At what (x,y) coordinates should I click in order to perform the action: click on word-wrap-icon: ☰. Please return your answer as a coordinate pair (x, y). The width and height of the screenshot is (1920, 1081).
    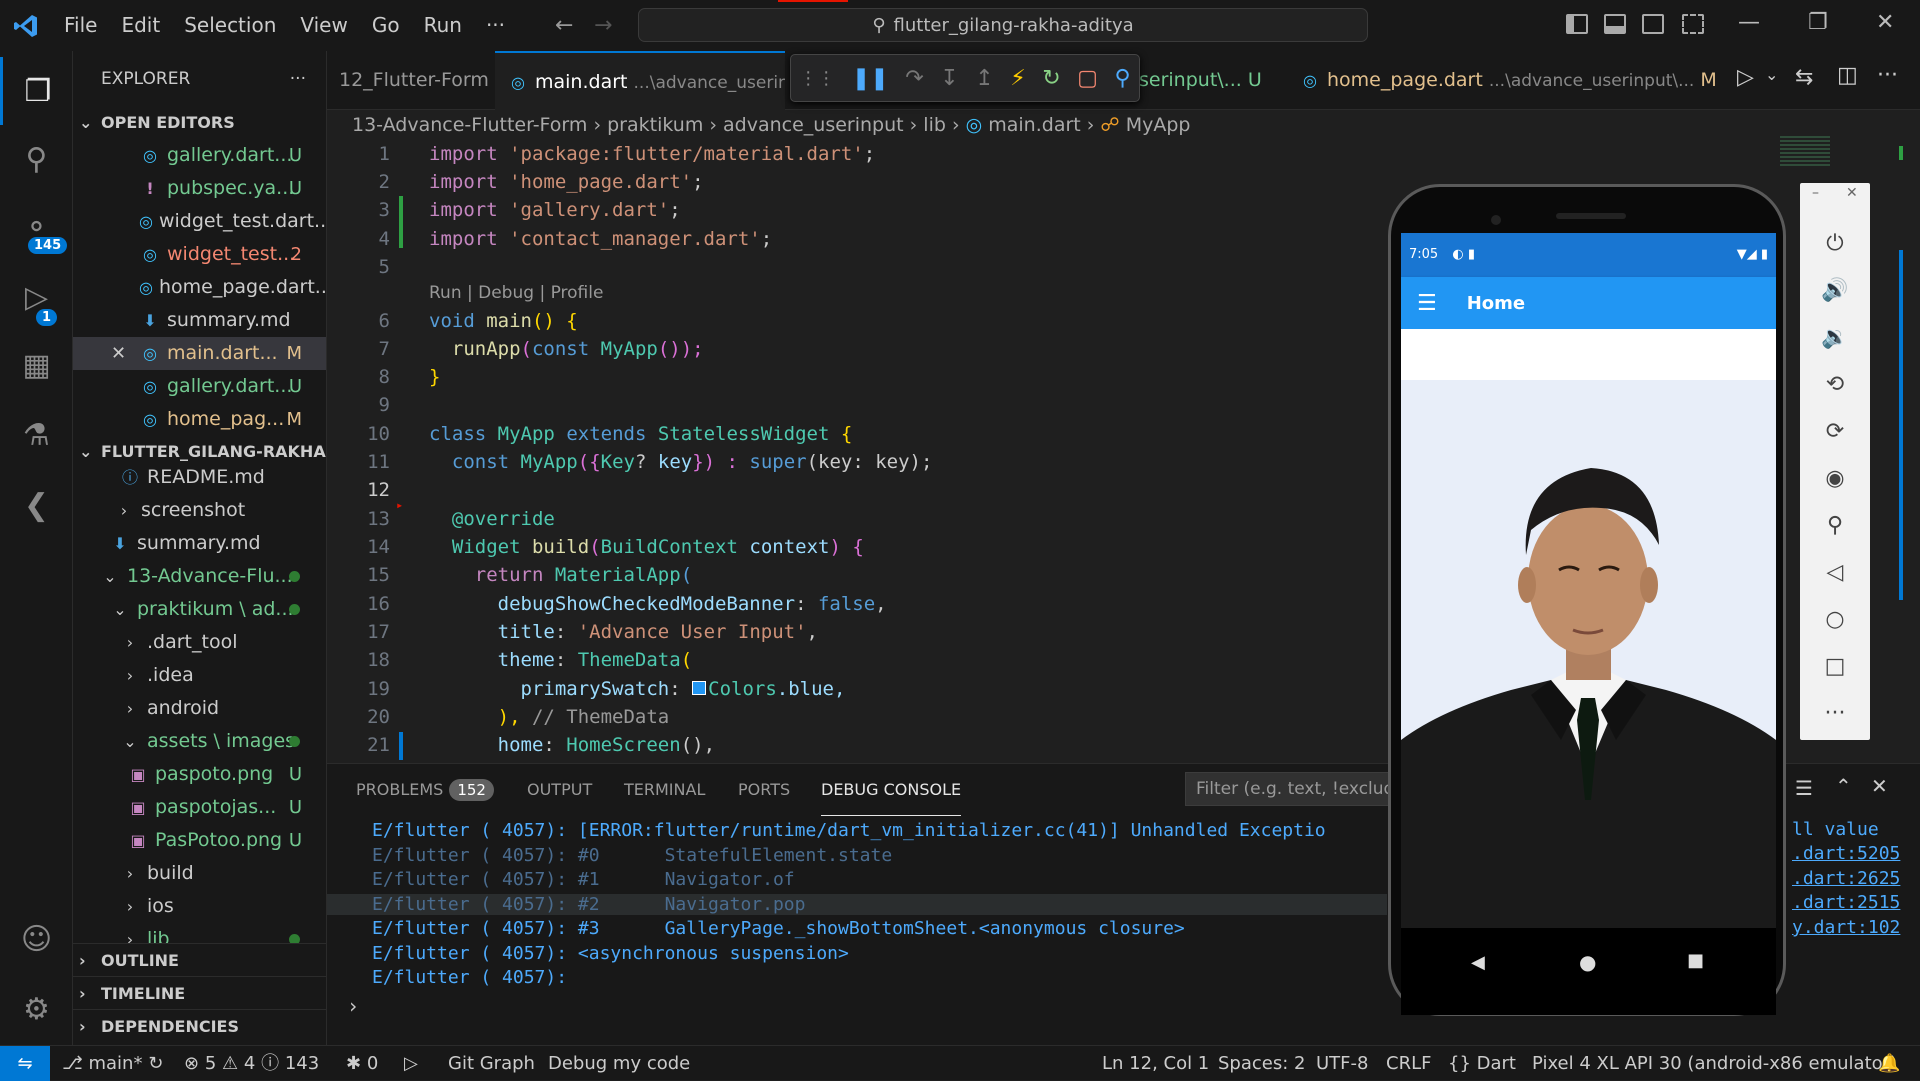
    Looking at the image, I should click on (1804, 788).